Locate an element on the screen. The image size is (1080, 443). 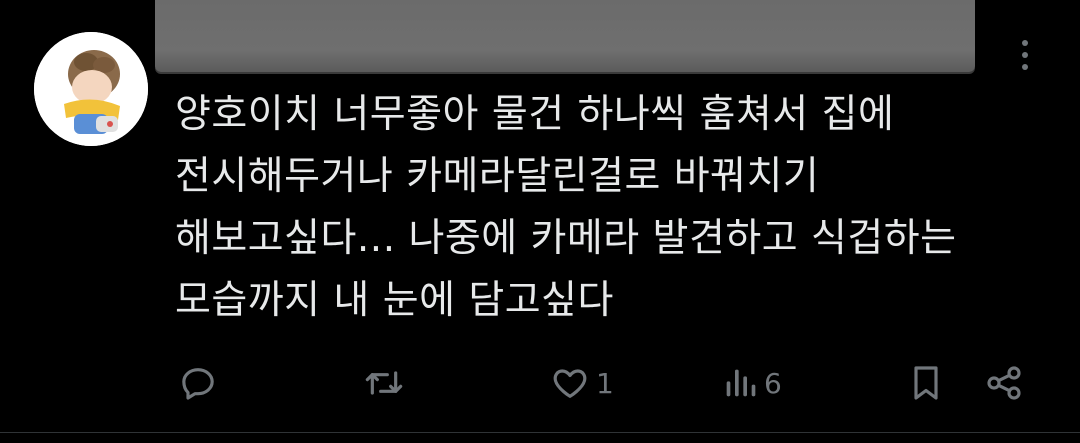
views-count: 6 is located at coordinates (773, 383).